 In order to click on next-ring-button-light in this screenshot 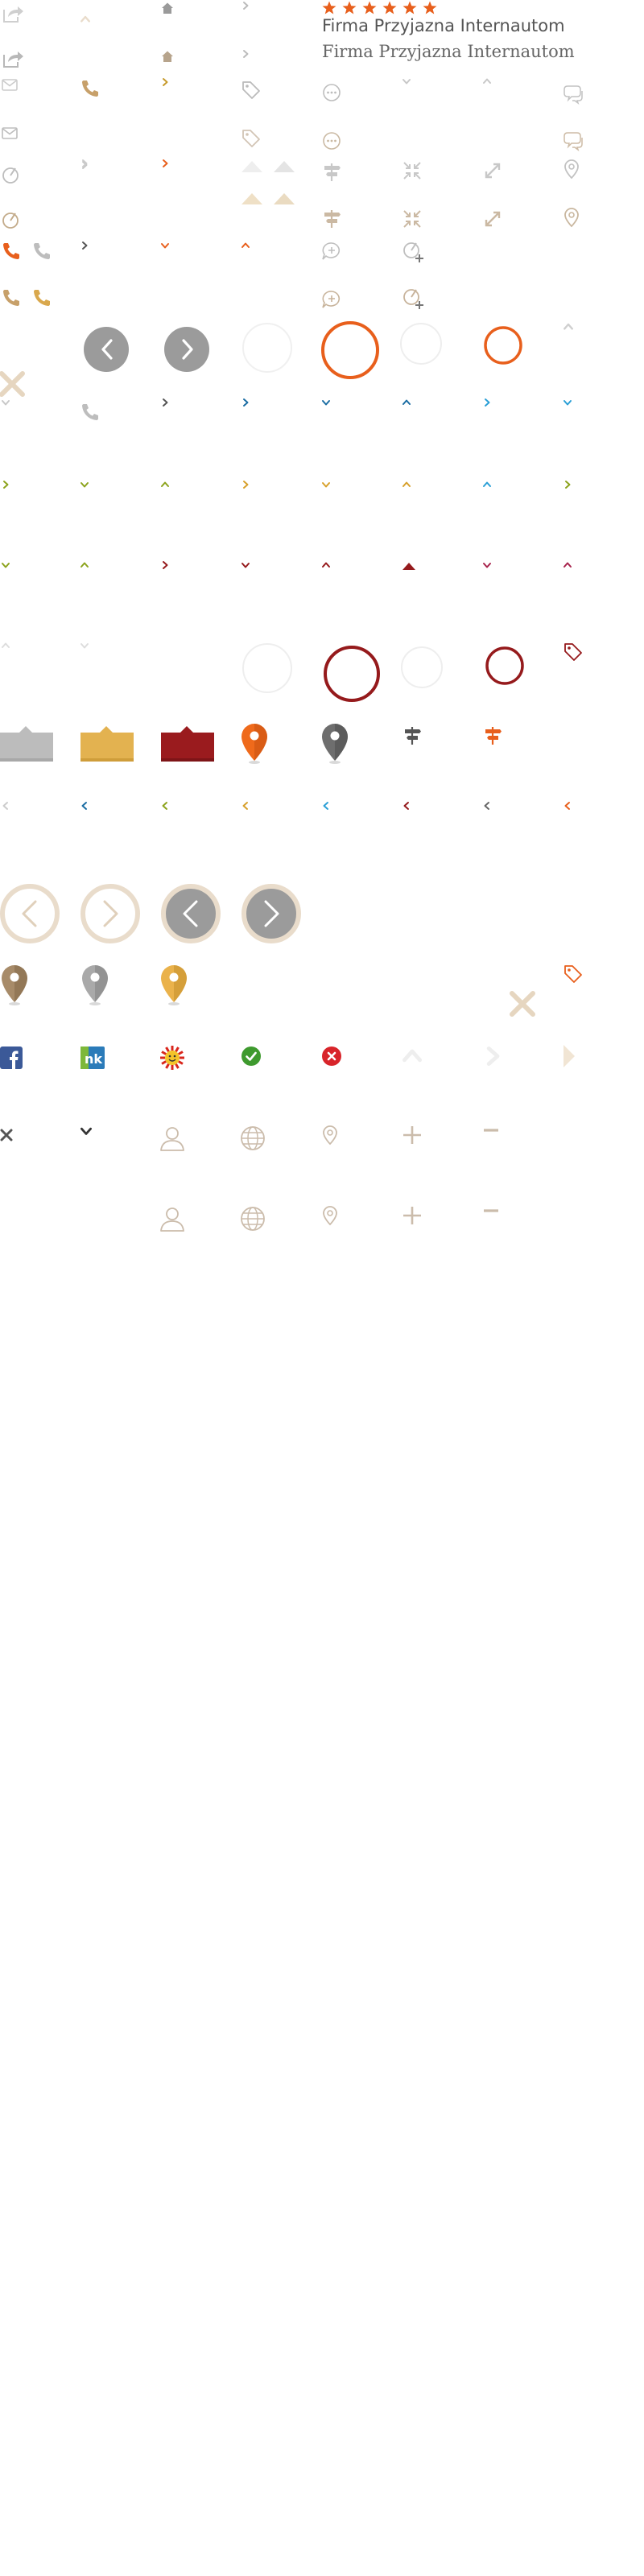, I will do `click(110, 913)`.